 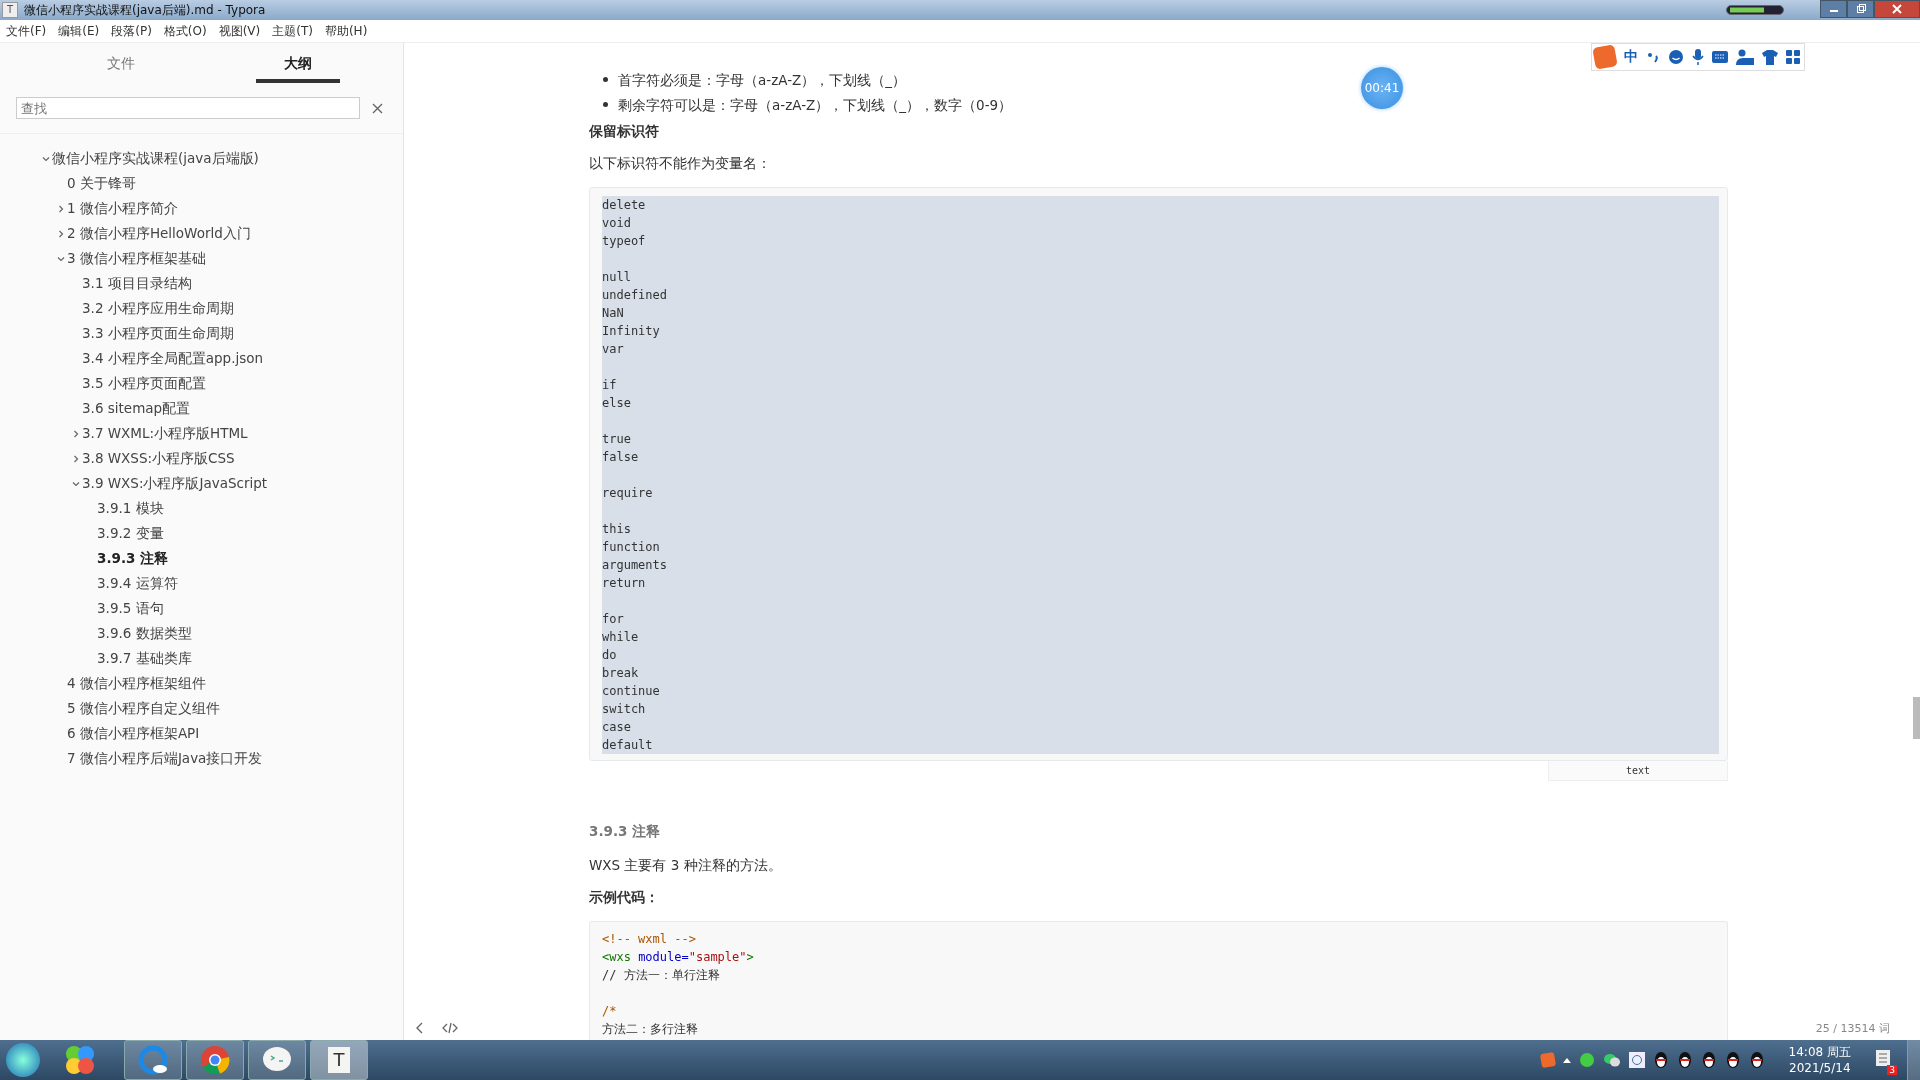 I want to click on outline-item: 3 微信小程序框架基础, so click(x=136, y=258).